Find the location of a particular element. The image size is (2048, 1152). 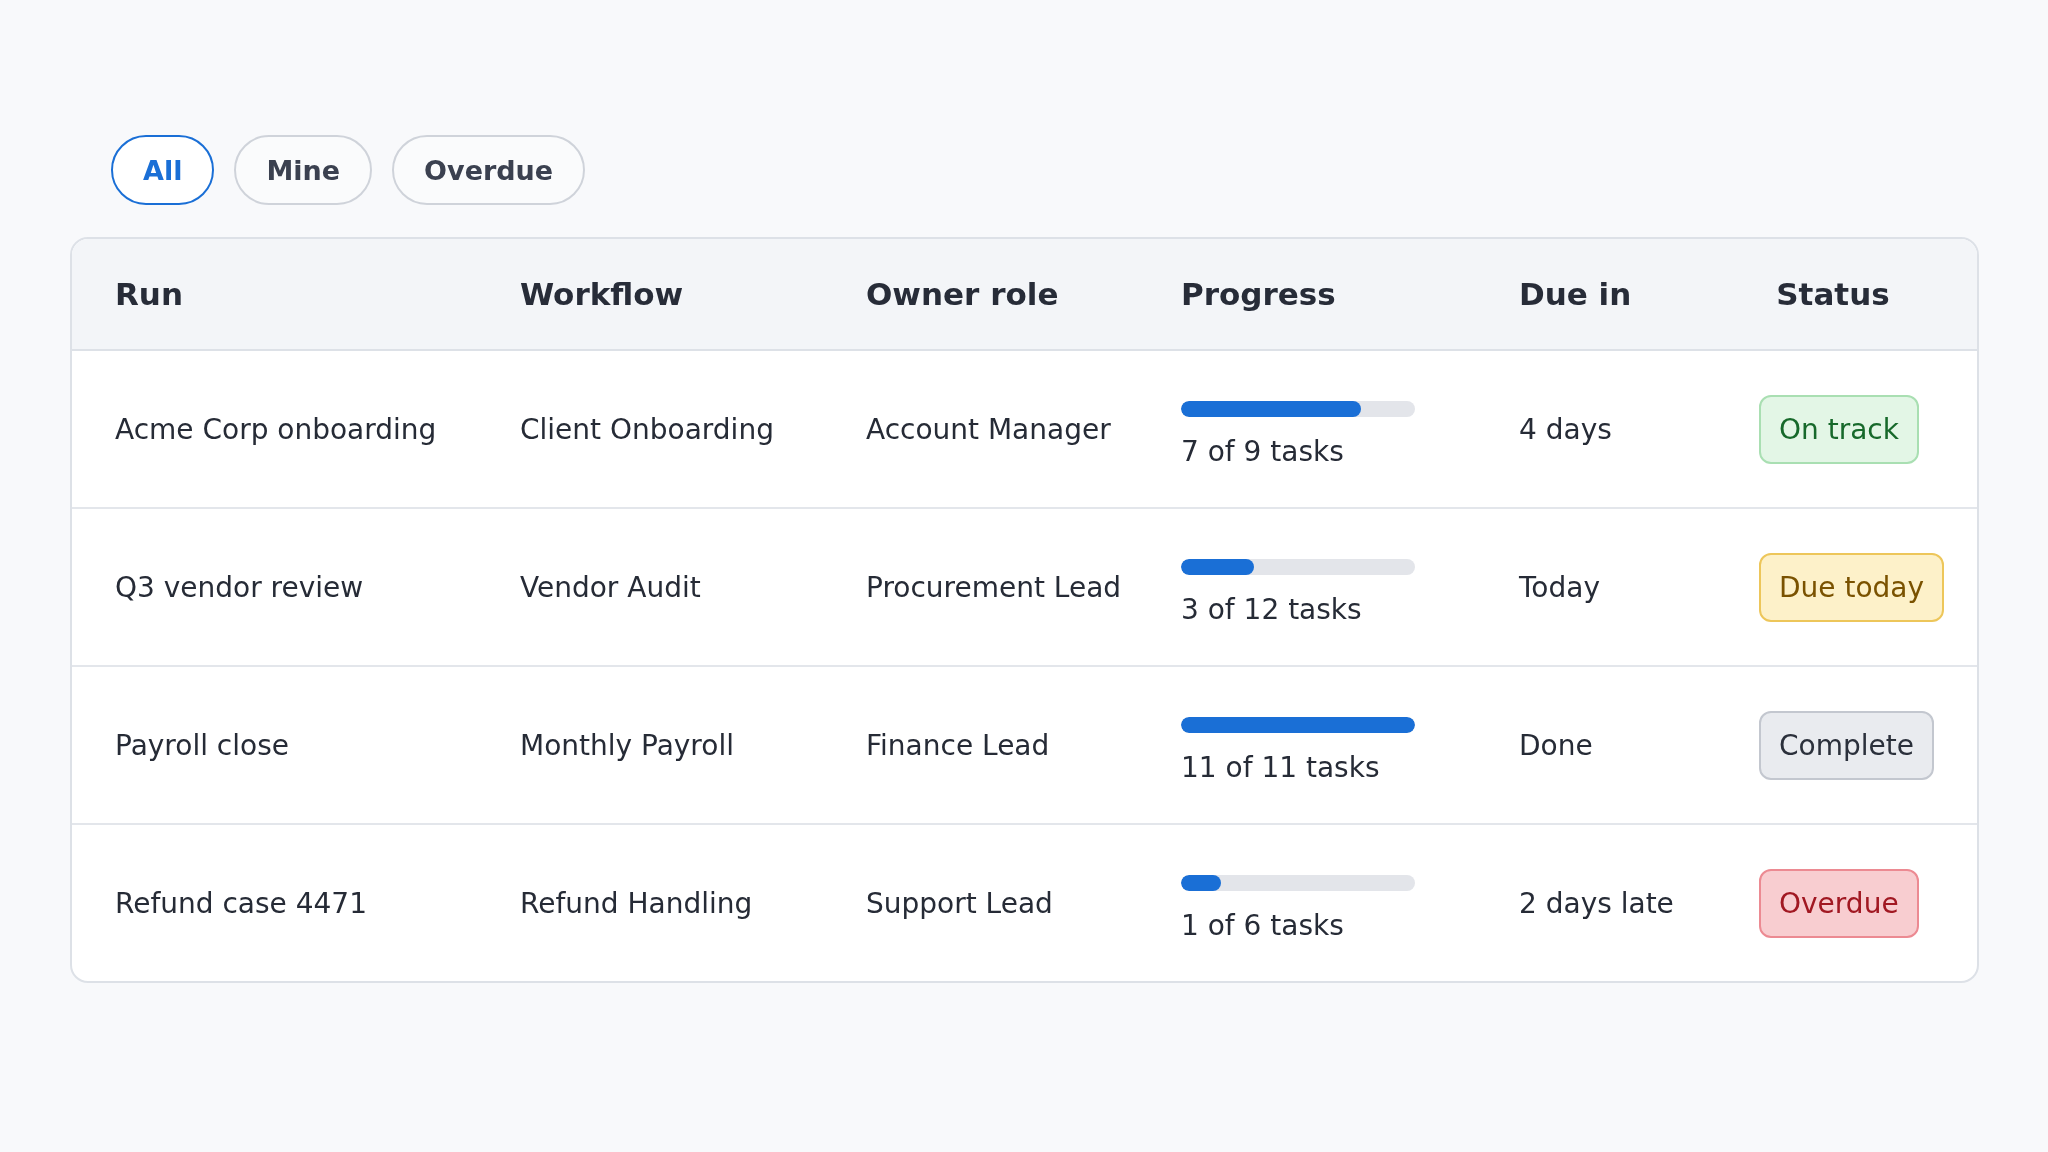

progress-label: 3 of 12 tasks is located at coordinates (1272, 609).